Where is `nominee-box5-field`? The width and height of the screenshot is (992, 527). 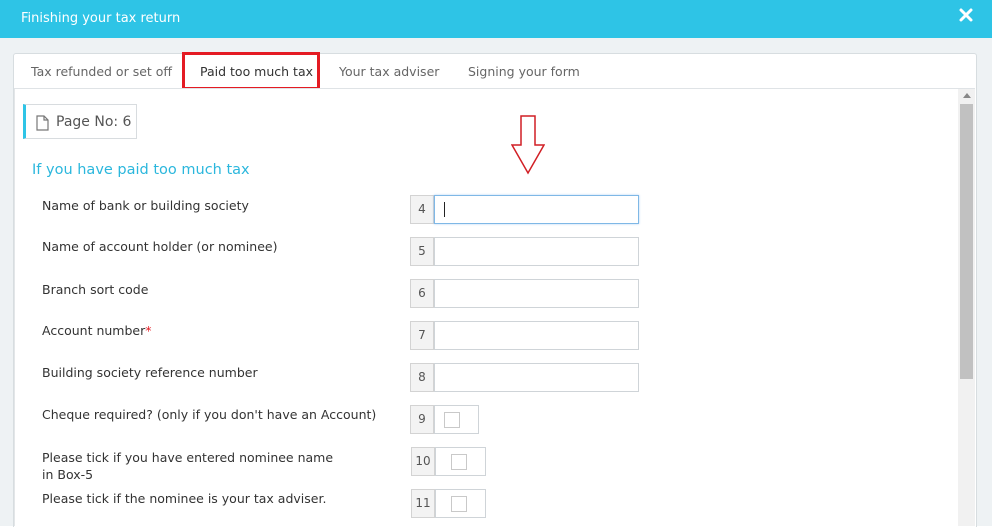
nominee-box5-field is located at coordinates (460, 461).